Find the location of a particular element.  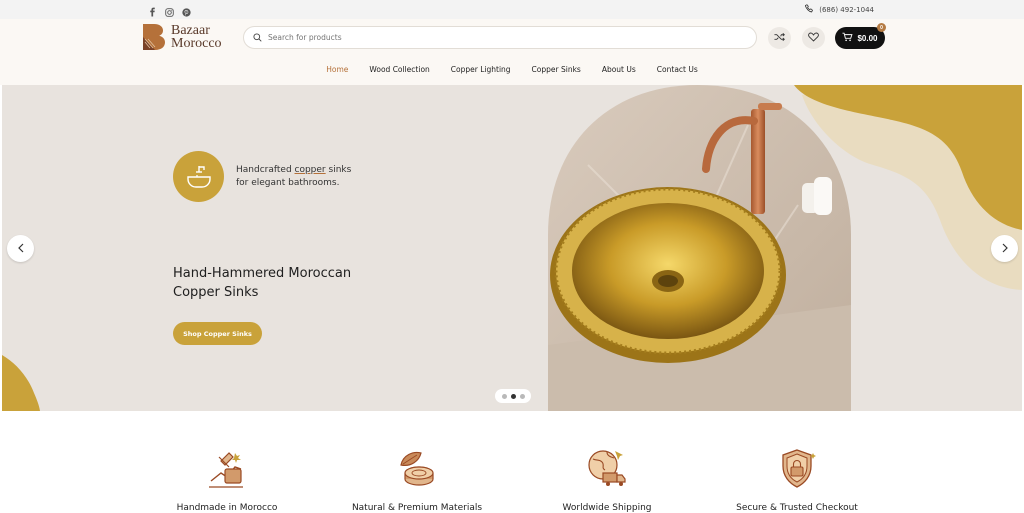

slider-prev-button is located at coordinates (20, 248).